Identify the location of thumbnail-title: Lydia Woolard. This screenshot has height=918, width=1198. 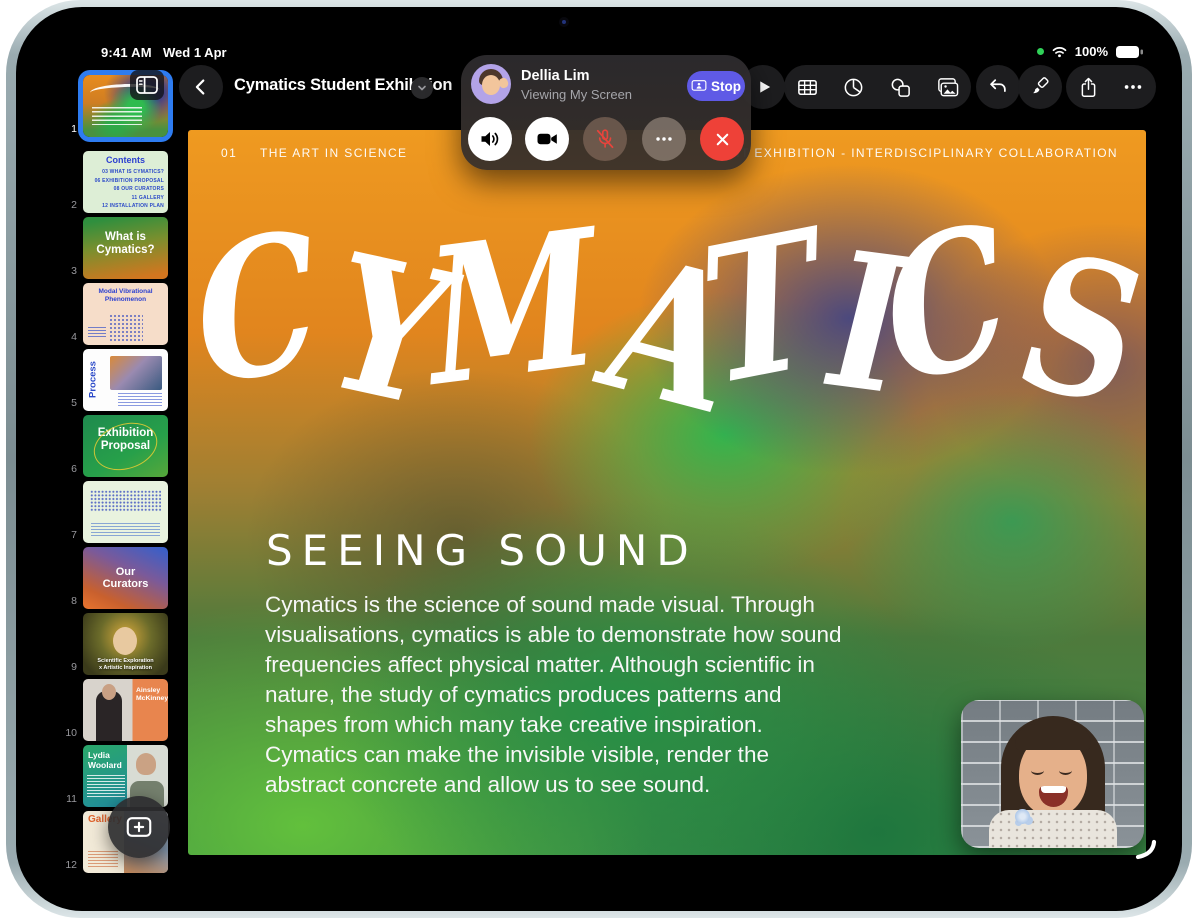
(105, 760).